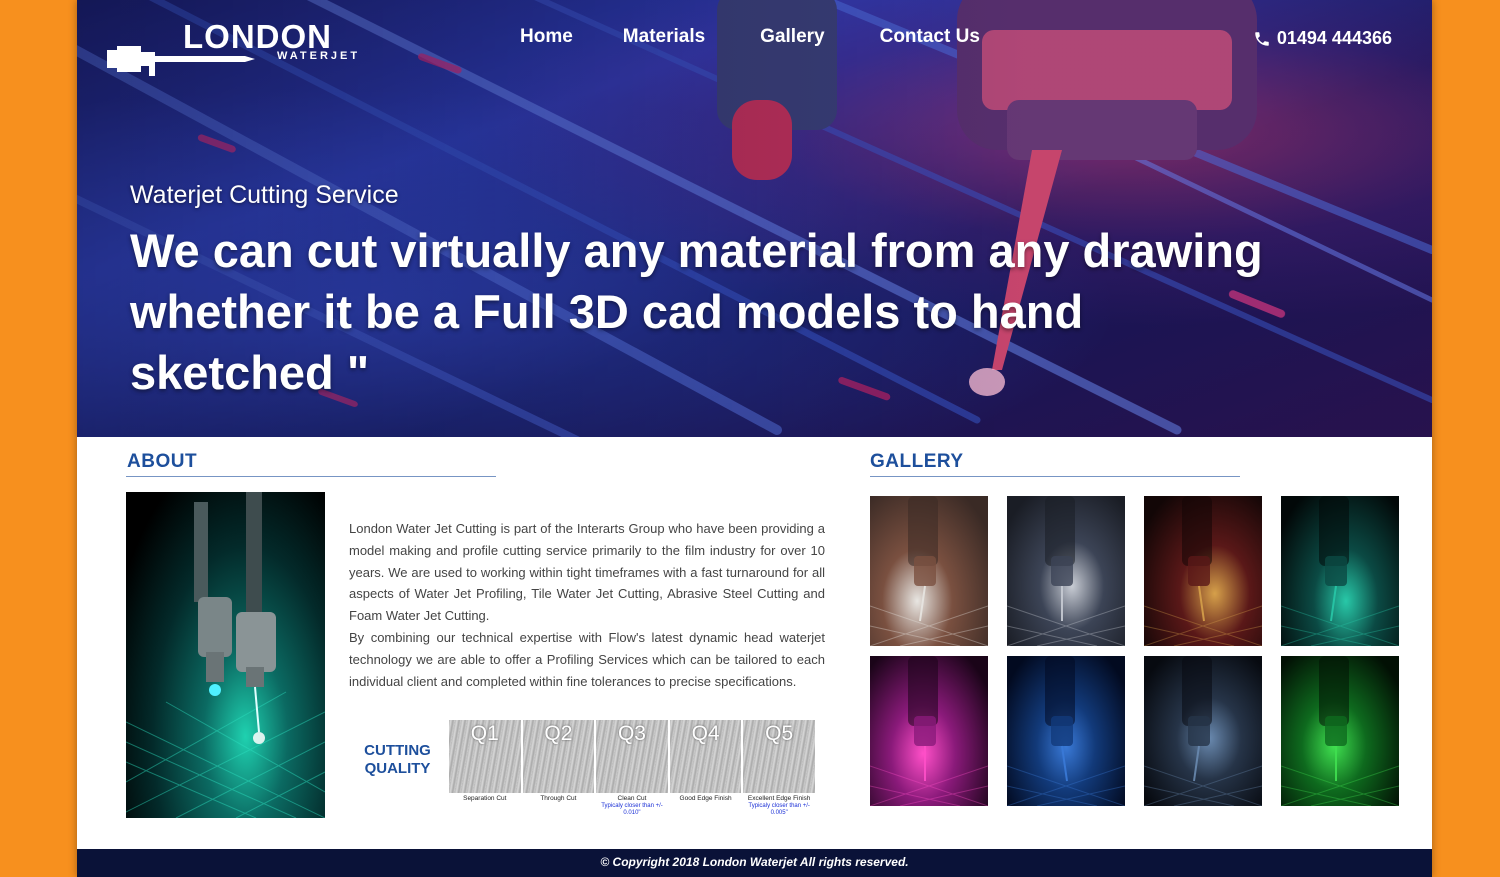  Describe the element at coordinates (311, 476) in the screenshot. I see `about-divider` at that location.